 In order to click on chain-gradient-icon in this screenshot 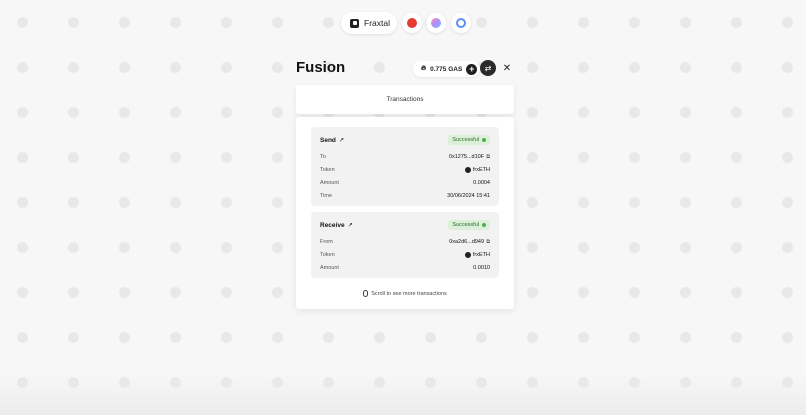, I will do `click(436, 23)`.